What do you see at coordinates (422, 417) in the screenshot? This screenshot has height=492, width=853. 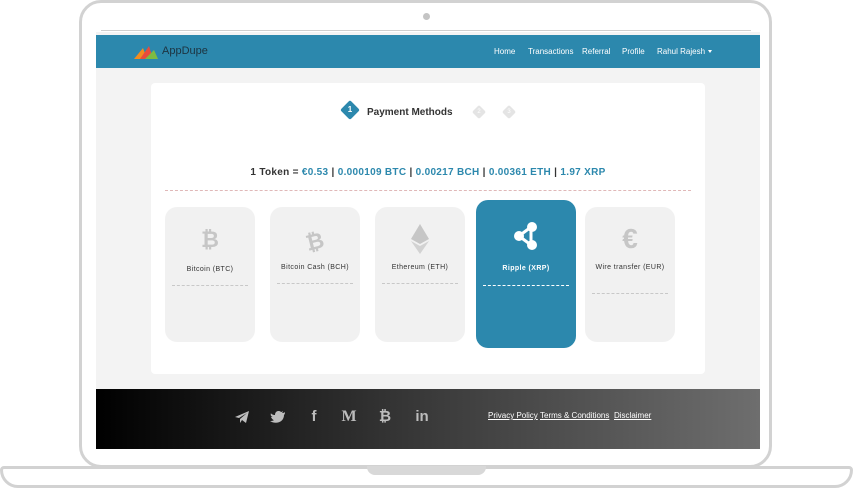 I see `linkedin-icon: in` at bounding box center [422, 417].